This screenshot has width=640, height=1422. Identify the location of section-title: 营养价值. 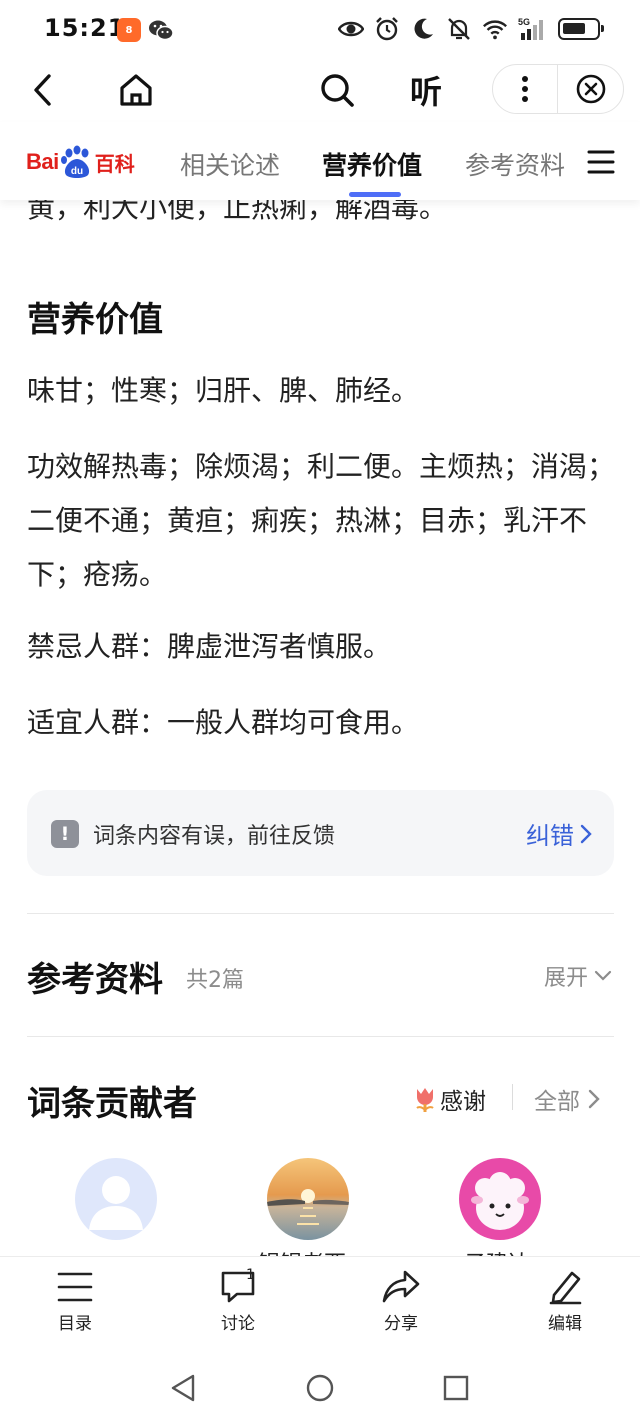
(95, 320).